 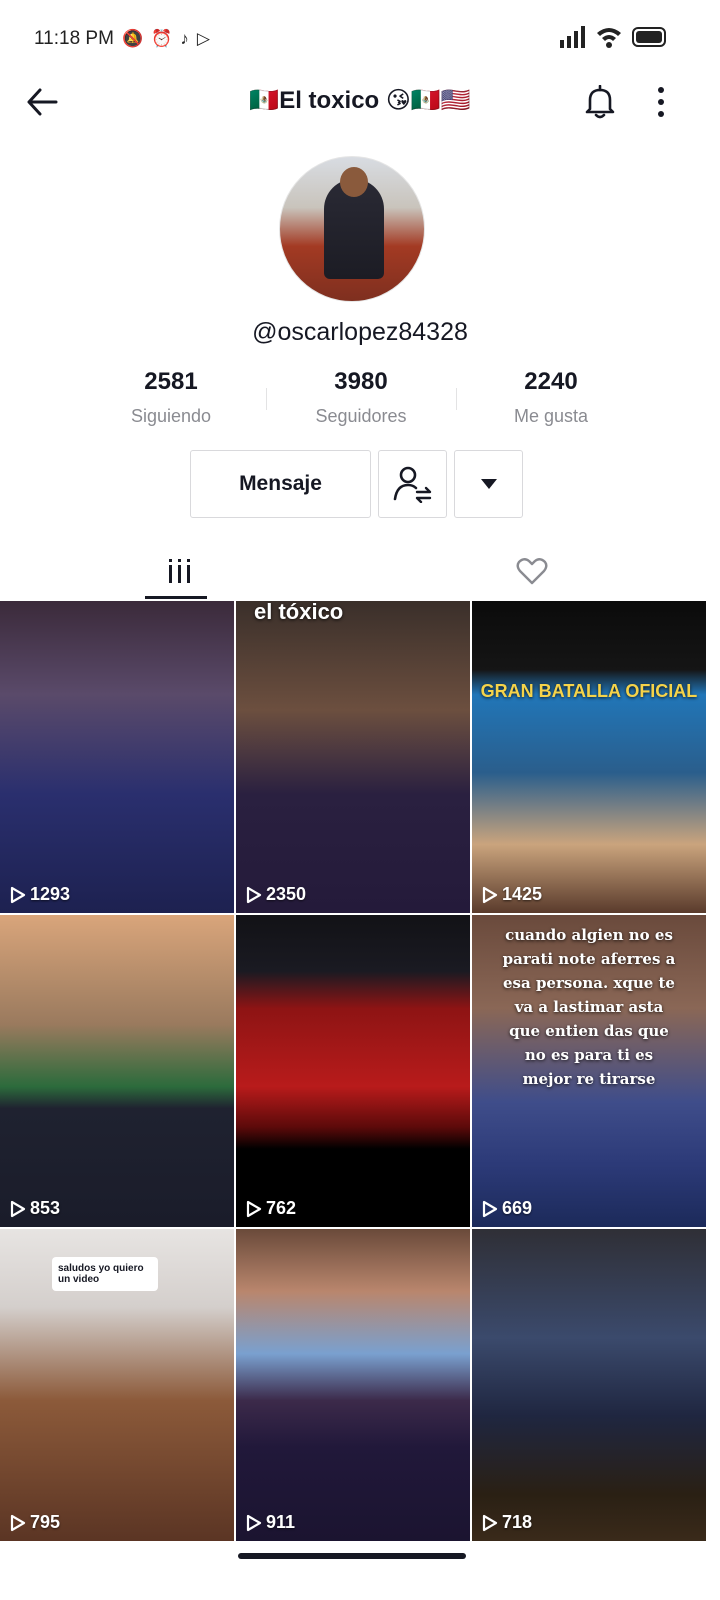 What do you see at coordinates (286, 894) in the screenshot?
I see `view-count-value: 2350` at bounding box center [286, 894].